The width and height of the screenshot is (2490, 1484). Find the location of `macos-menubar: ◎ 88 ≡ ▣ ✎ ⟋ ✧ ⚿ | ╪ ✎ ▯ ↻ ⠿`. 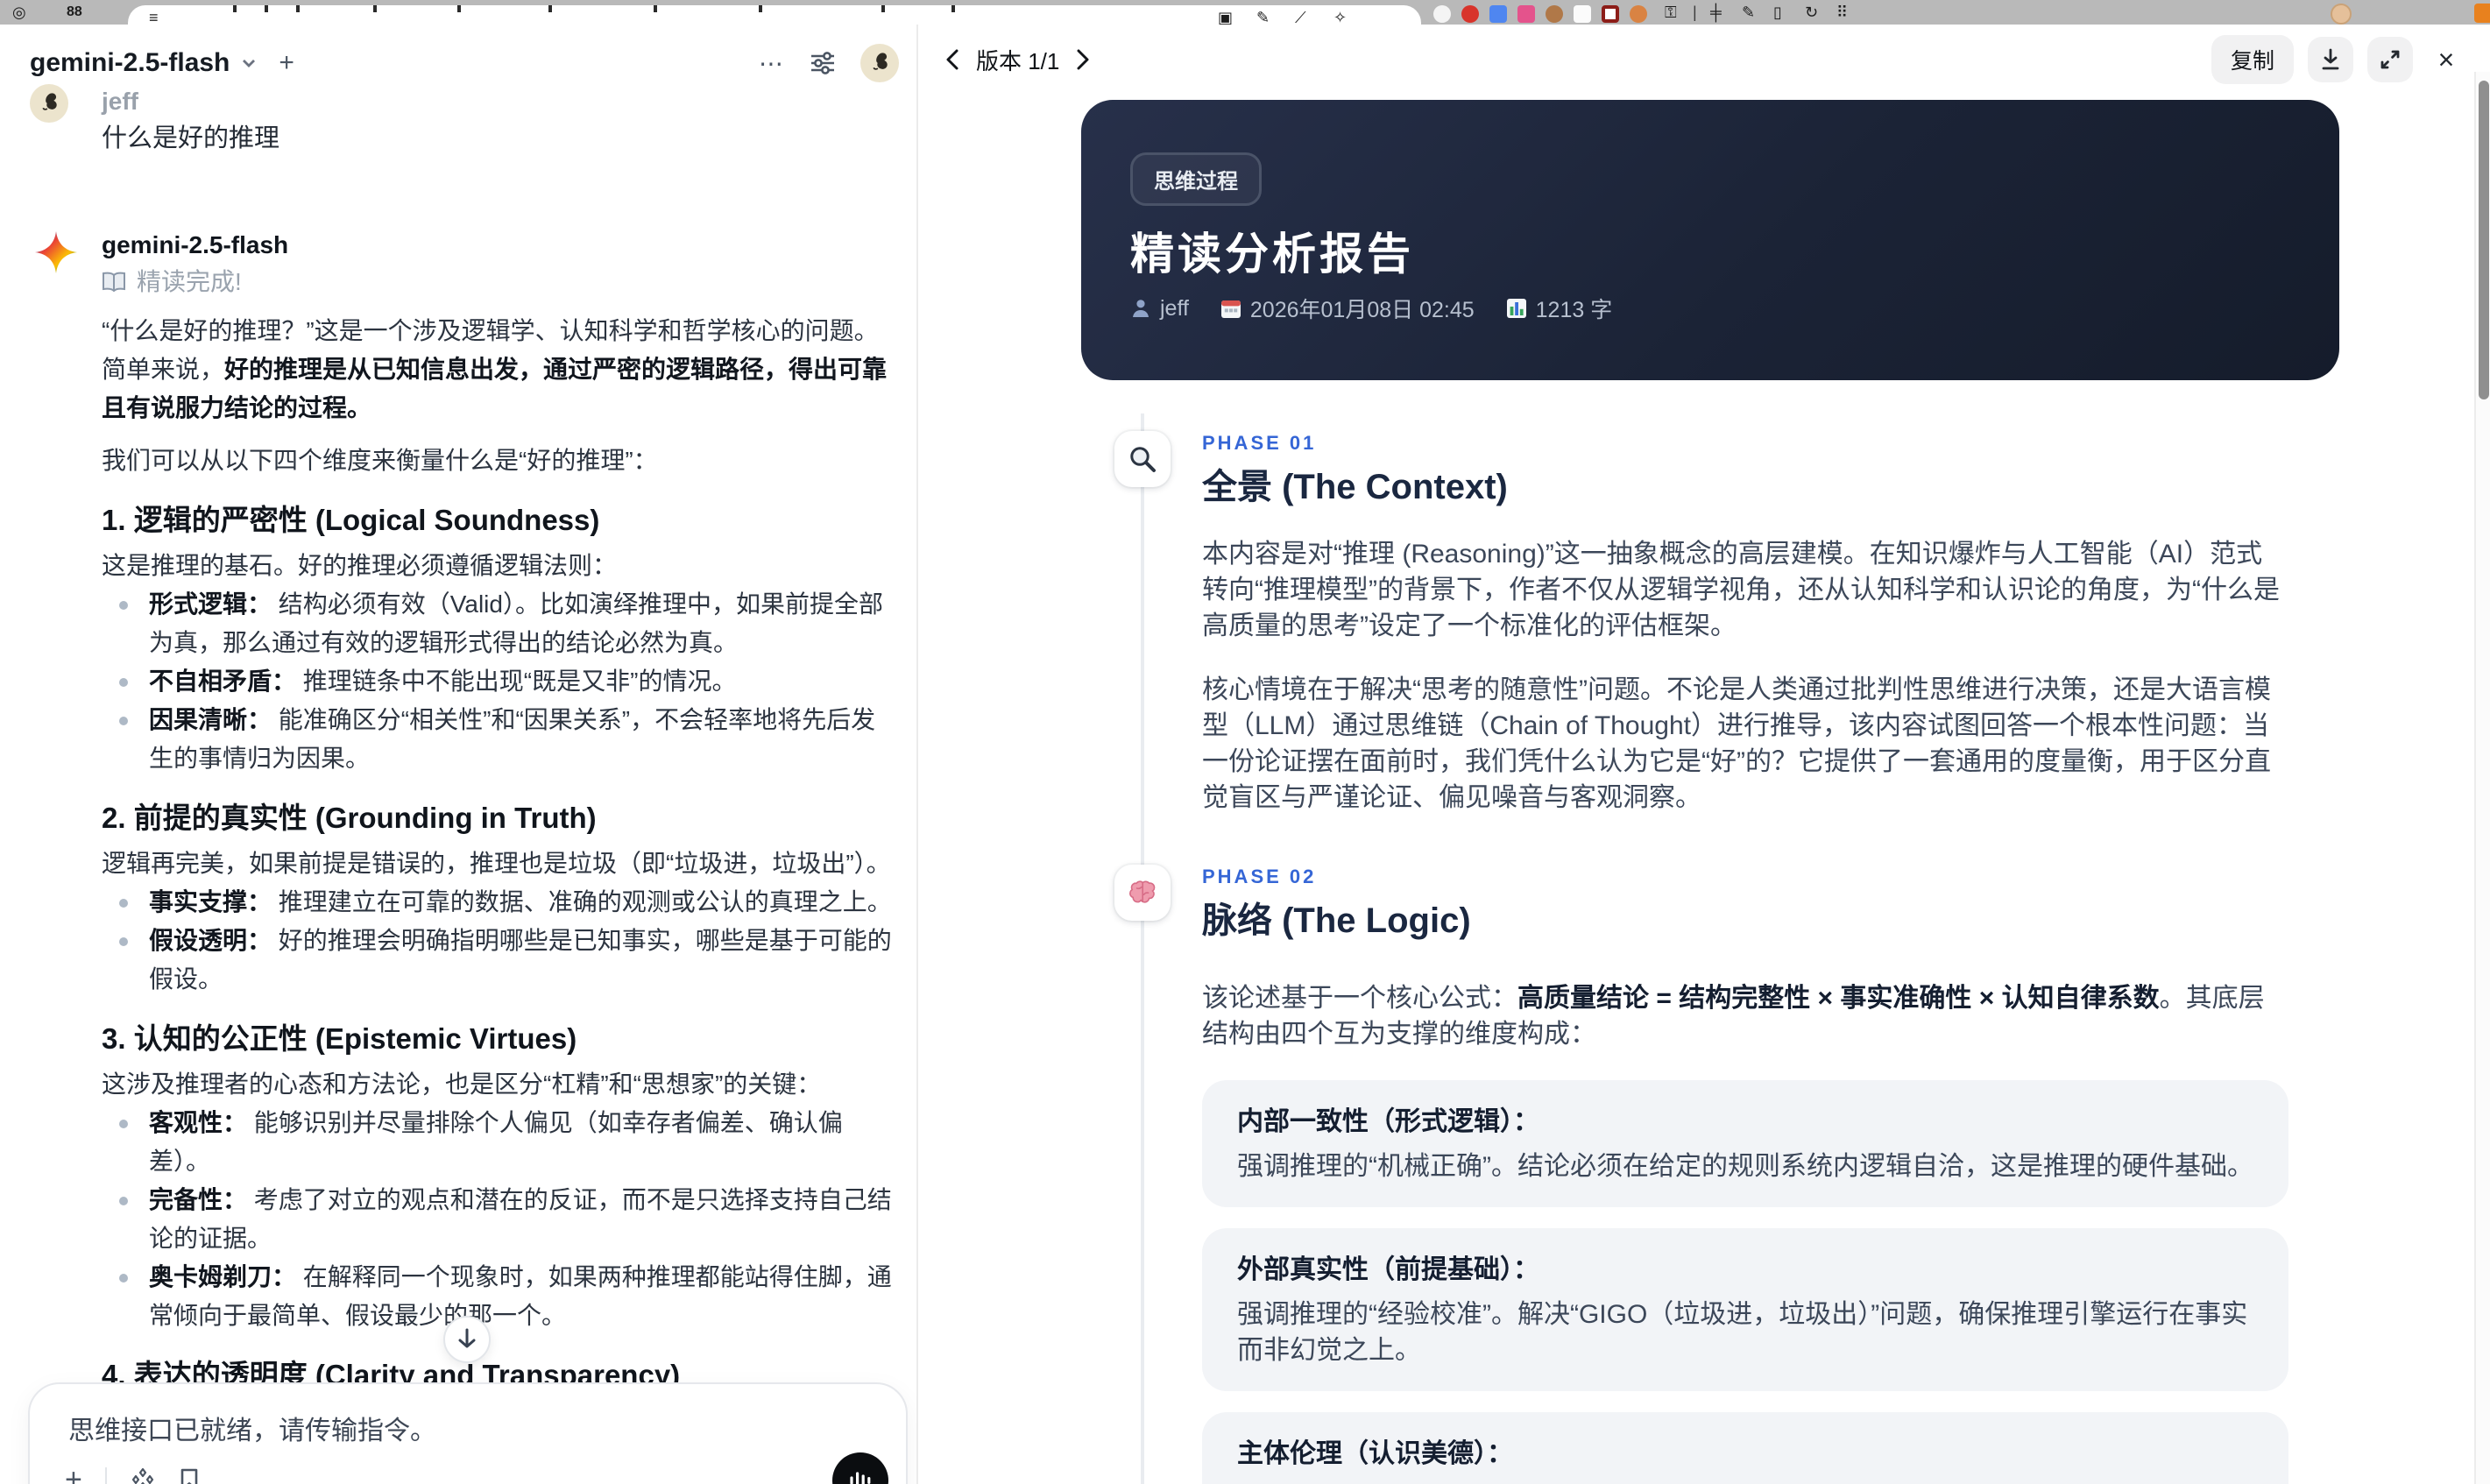

macos-menubar: ◎ 88 ≡ ▣ ✎ ⟋ ✧ ⚿ | ╪ ✎ ▯ ↻ ⠿ is located at coordinates (1245, 12).